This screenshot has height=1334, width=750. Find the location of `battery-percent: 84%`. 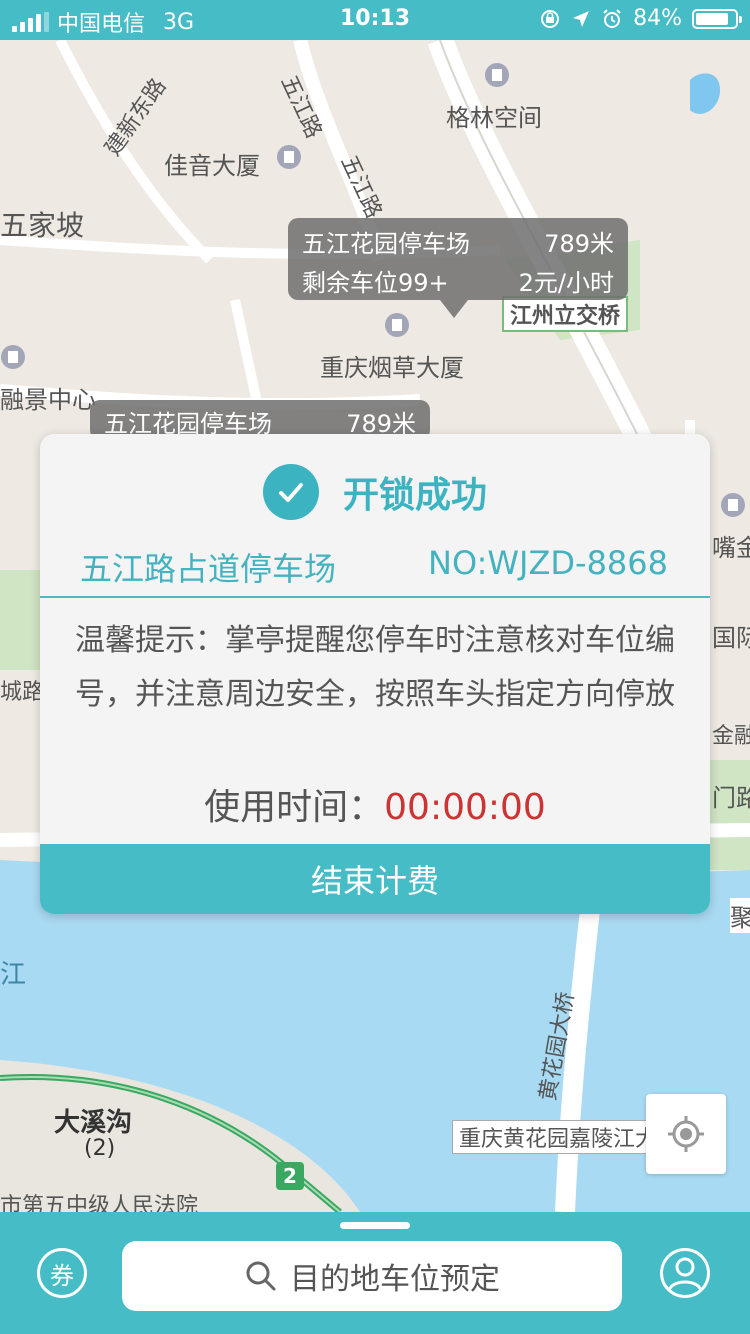

battery-percent: 84% is located at coordinates (657, 18).